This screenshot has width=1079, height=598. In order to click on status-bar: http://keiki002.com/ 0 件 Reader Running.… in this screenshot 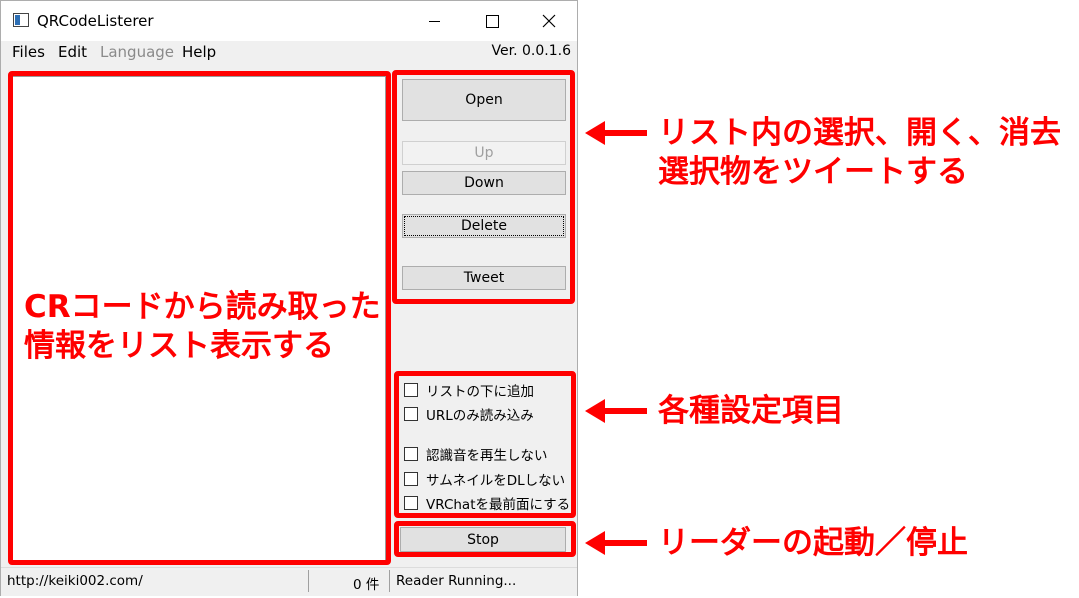, I will do `click(289, 581)`.